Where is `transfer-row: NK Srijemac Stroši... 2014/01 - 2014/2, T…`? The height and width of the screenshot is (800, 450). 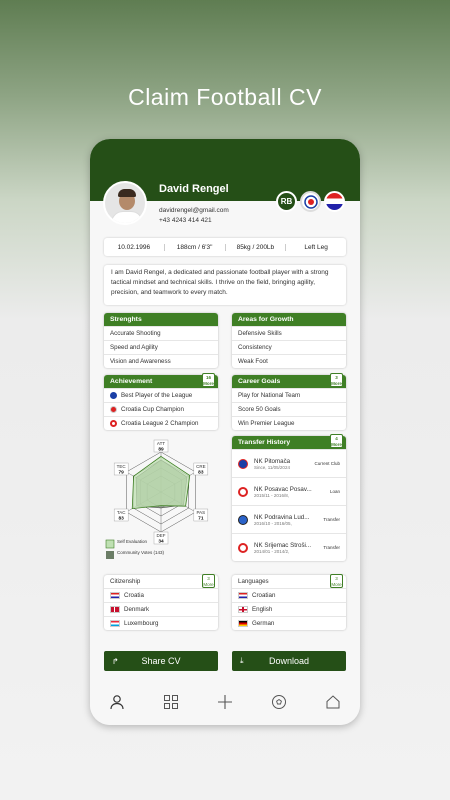
transfer-row: NK Srijemac Stroši... 2014/01 - 2014/2, T… is located at coordinates (289, 547).